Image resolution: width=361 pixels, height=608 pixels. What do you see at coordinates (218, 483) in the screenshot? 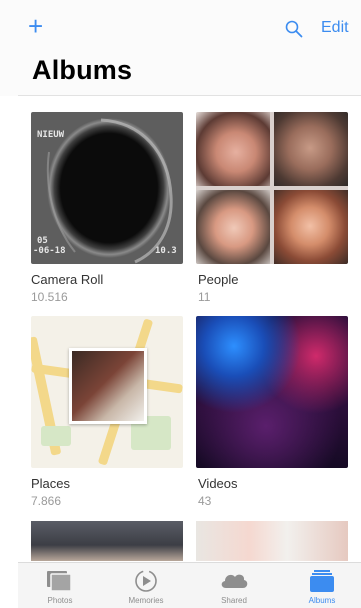
I see `album-name: Videos` at bounding box center [218, 483].